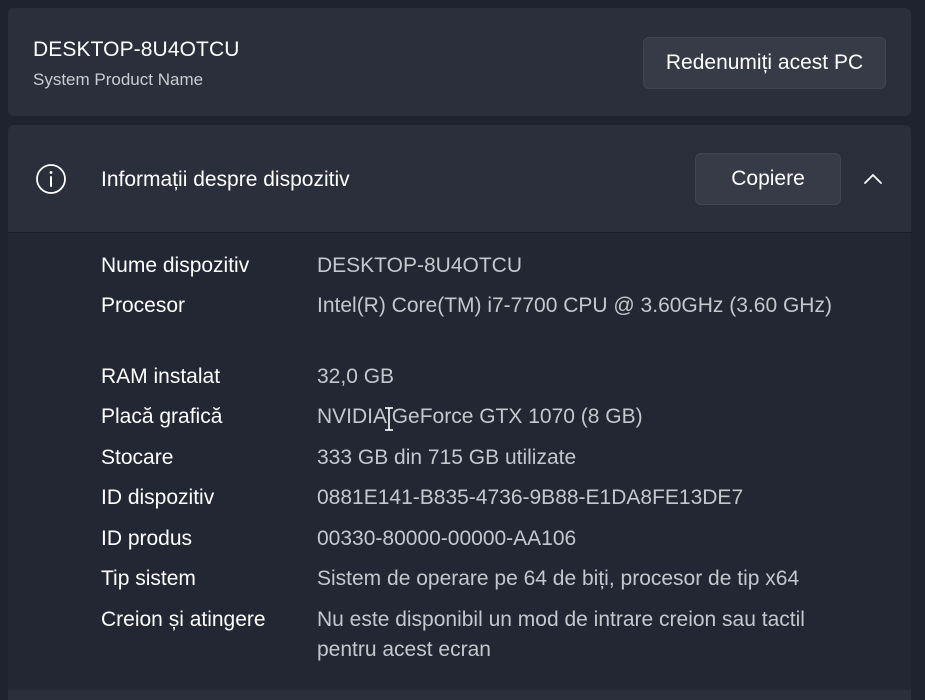 The image size is (925, 700). What do you see at coordinates (764, 63) in the screenshot?
I see `rename-pc-button: Redenumiți acest PC` at bounding box center [764, 63].